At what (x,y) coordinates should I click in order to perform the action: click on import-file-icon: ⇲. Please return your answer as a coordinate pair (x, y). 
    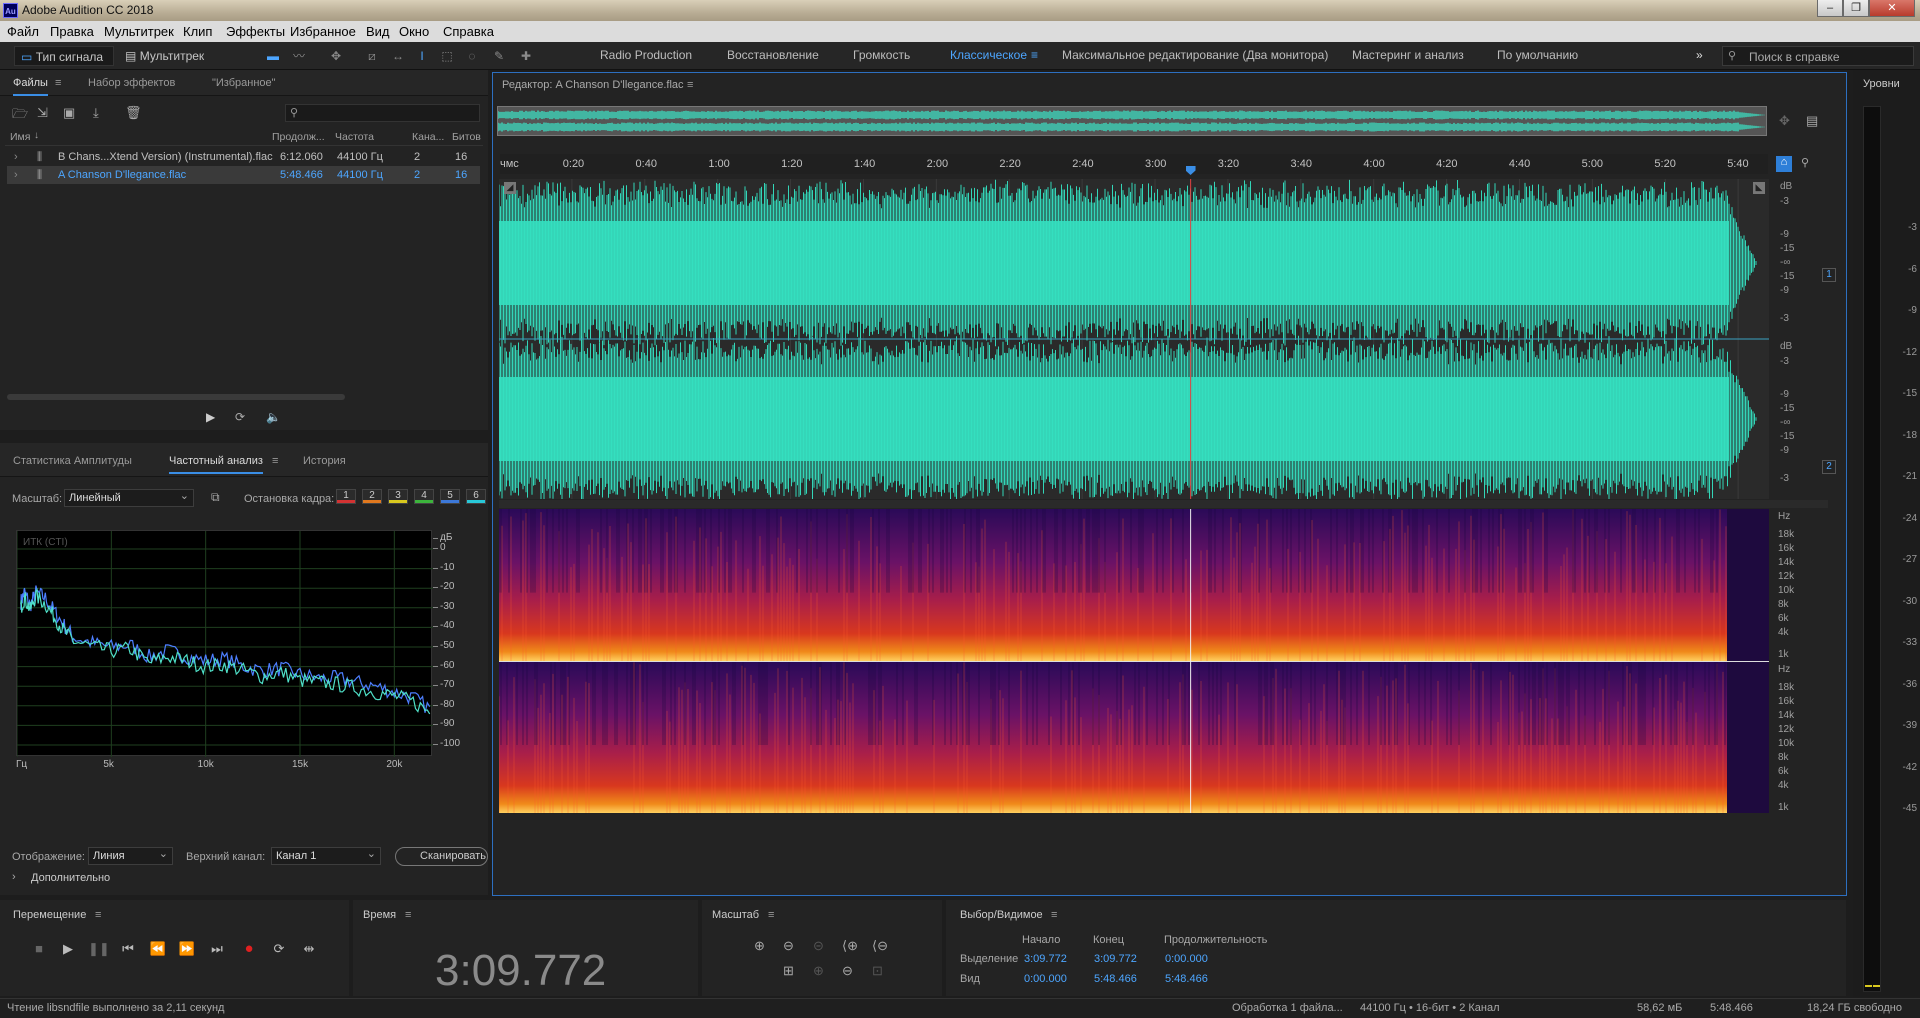
    Looking at the image, I should click on (42, 113).